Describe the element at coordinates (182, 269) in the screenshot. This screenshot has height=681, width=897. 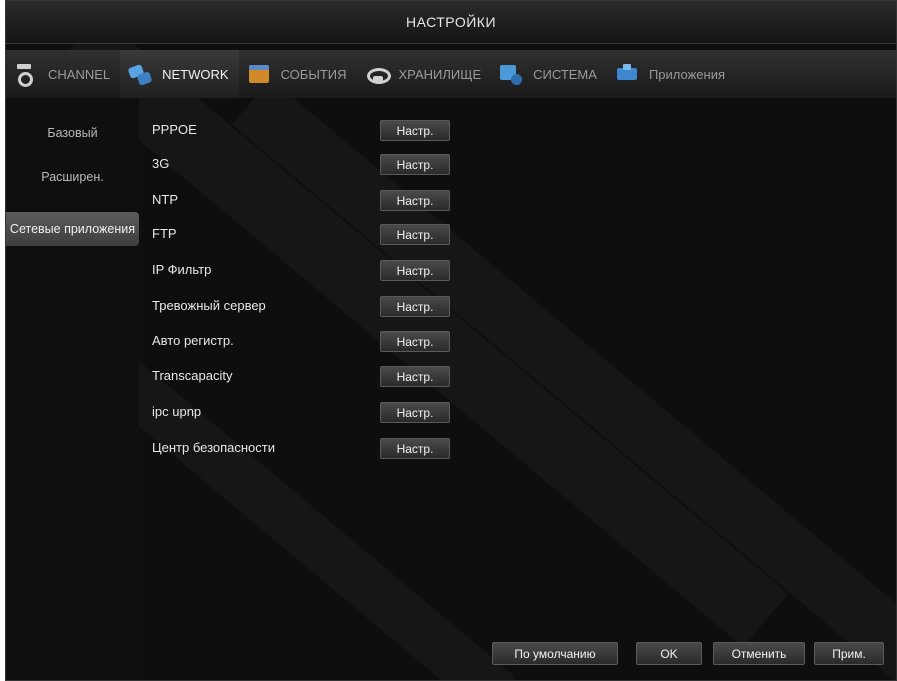
I see `setting-label: IP Фильтр` at that location.